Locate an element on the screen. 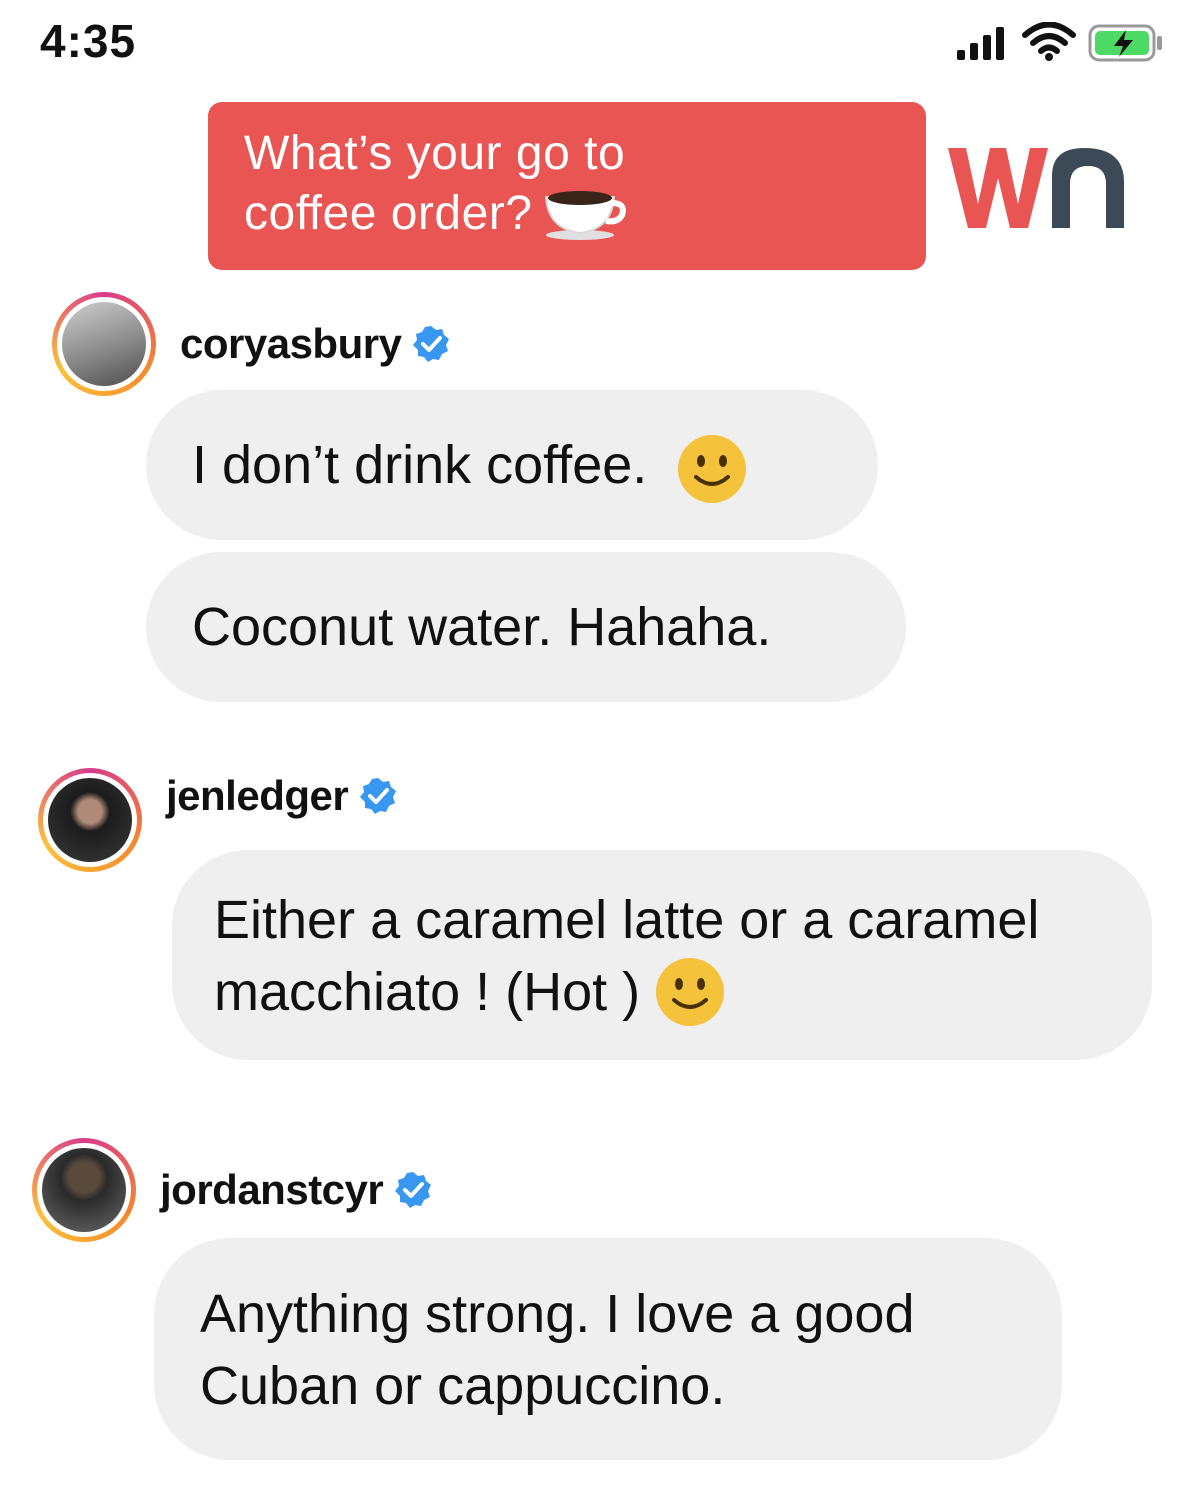 This screenshot has width=1200, height=1500. username-jenledger: jenledger is located at coordinates (282, 796).